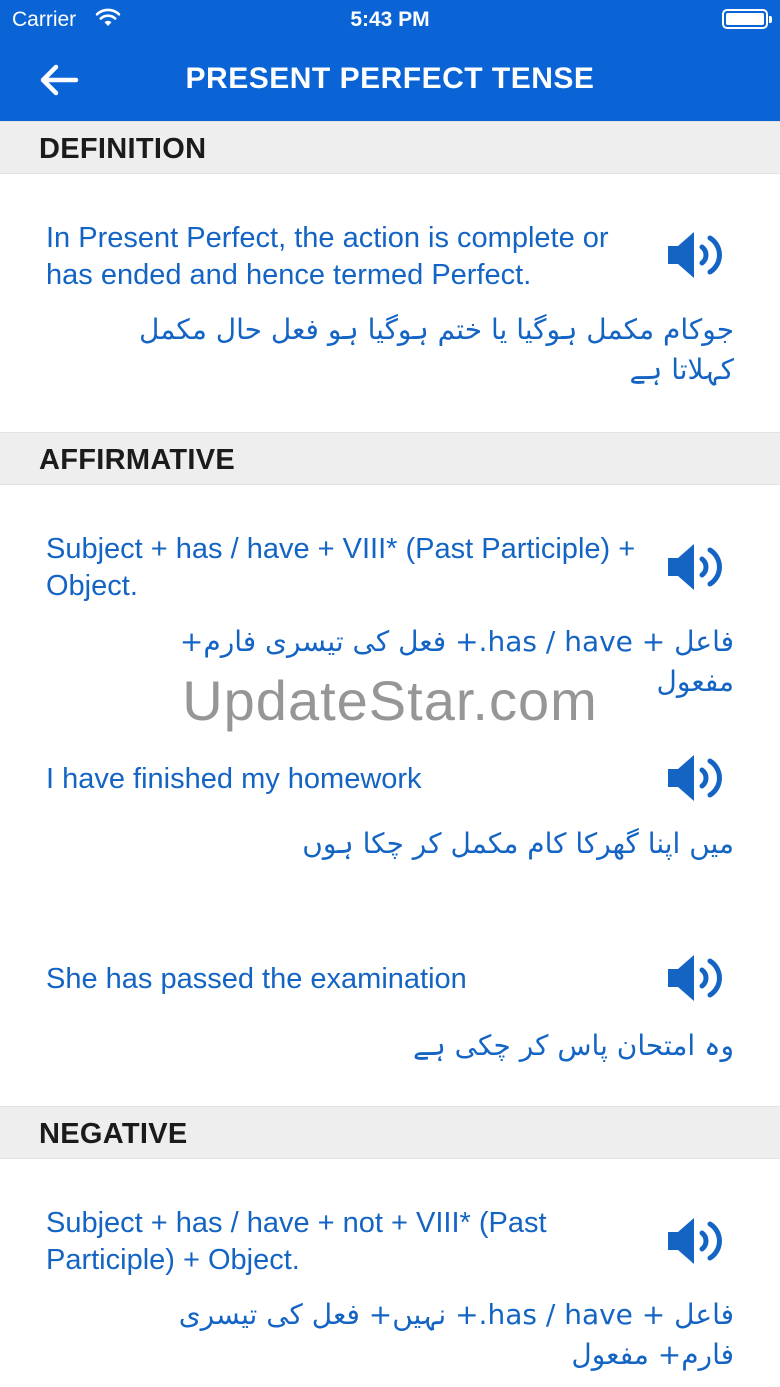  I want to click on affirmative-example2-english: She has passed the examination, so click(256, 979).